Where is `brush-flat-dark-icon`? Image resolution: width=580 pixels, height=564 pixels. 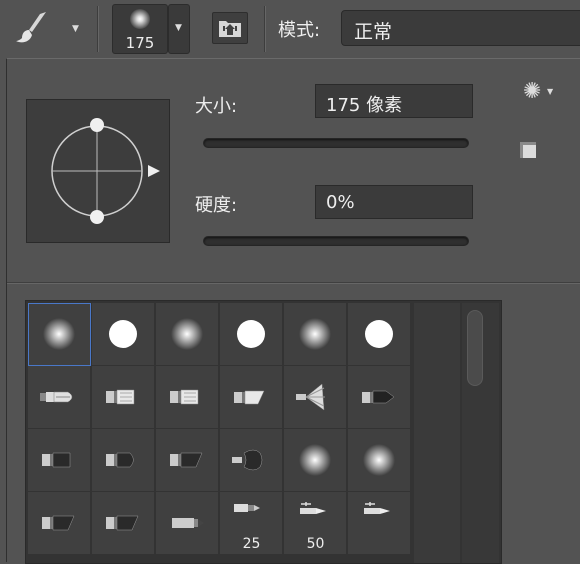 brush-flat-dark-icon is located at coordinates (56, 460).